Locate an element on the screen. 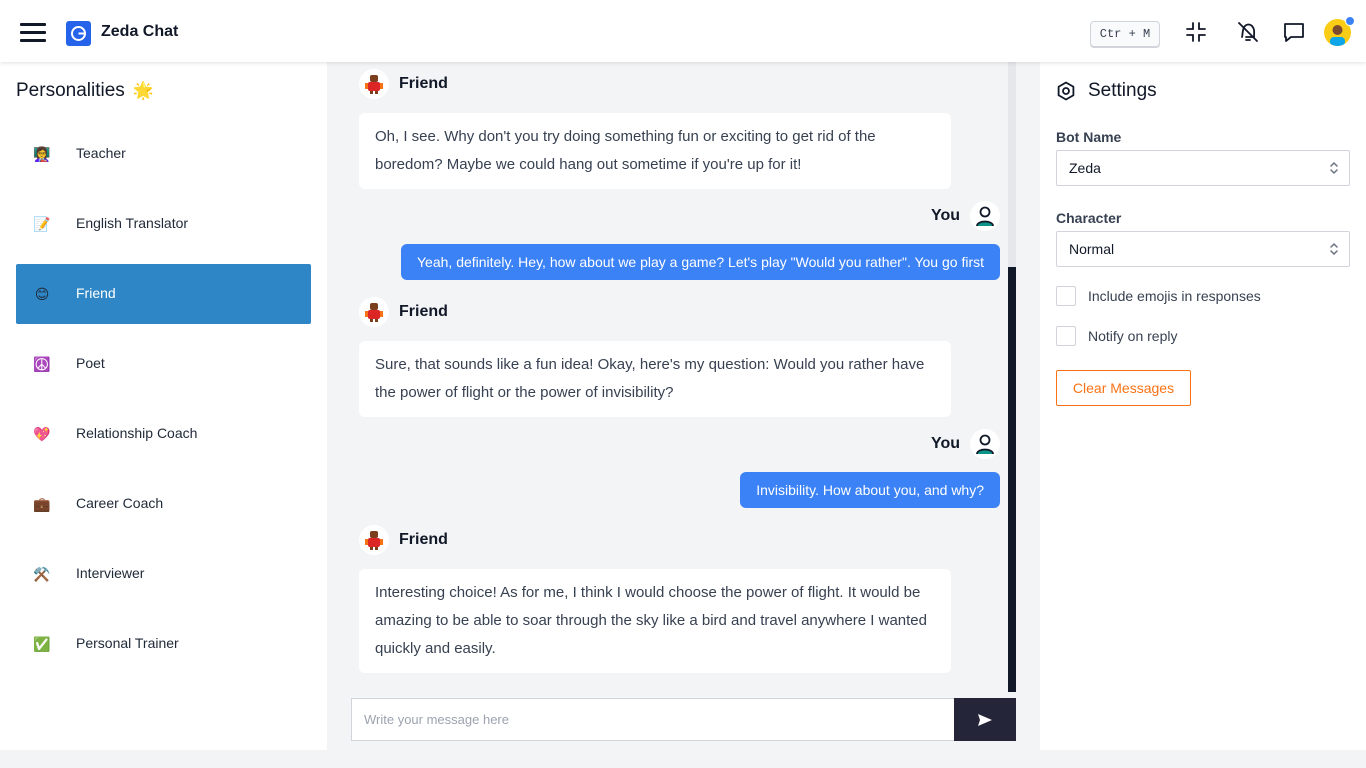 This screenshot has height=768, width=1366. persona-label: English Translator is located at coordinates (132, 223).